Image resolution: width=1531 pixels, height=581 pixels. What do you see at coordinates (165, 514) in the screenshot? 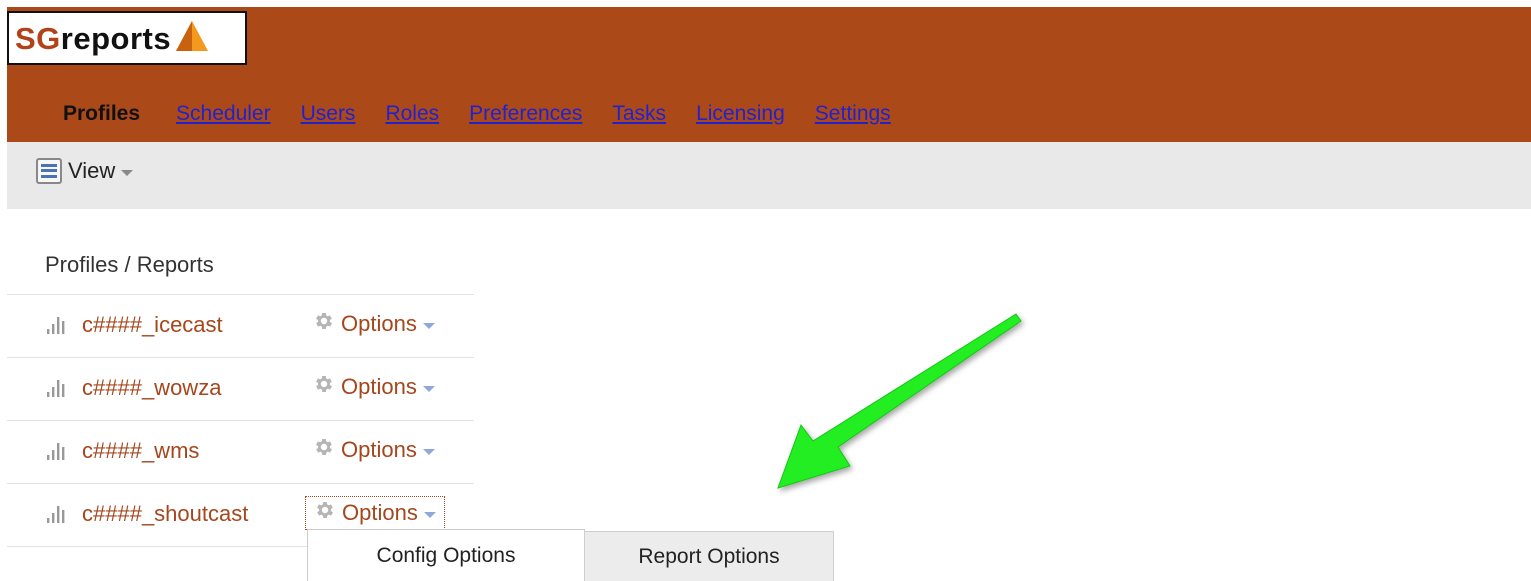
I see `profile-link: c####_shoutcast` at bounding box center [165, 514].